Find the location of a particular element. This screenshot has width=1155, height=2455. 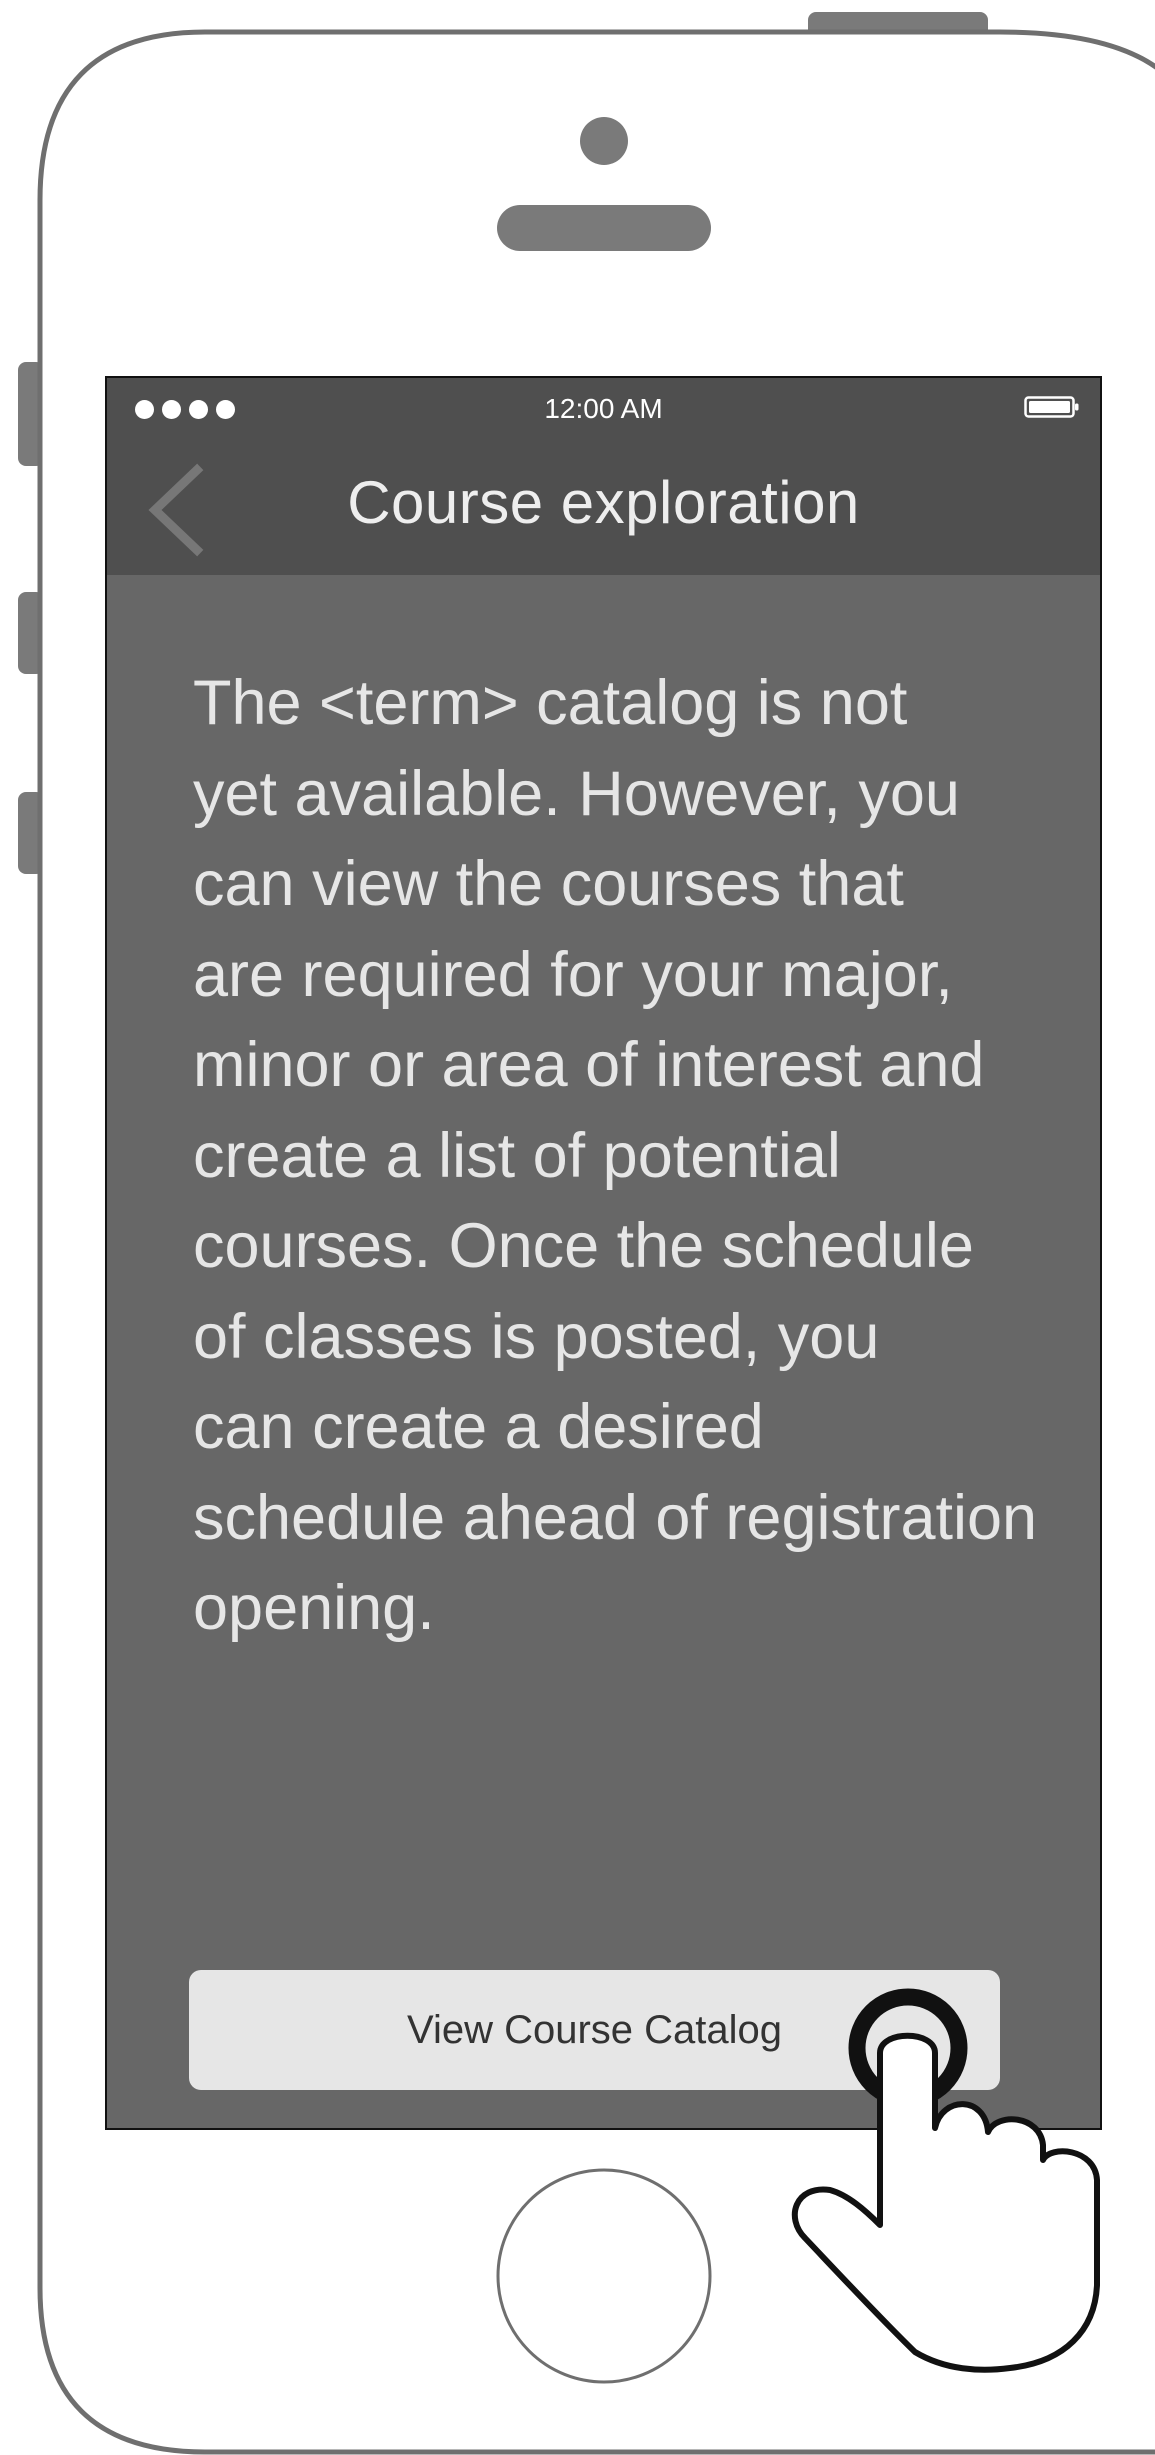

status-time: 12:00 AM is located at coordinates (603, 408).